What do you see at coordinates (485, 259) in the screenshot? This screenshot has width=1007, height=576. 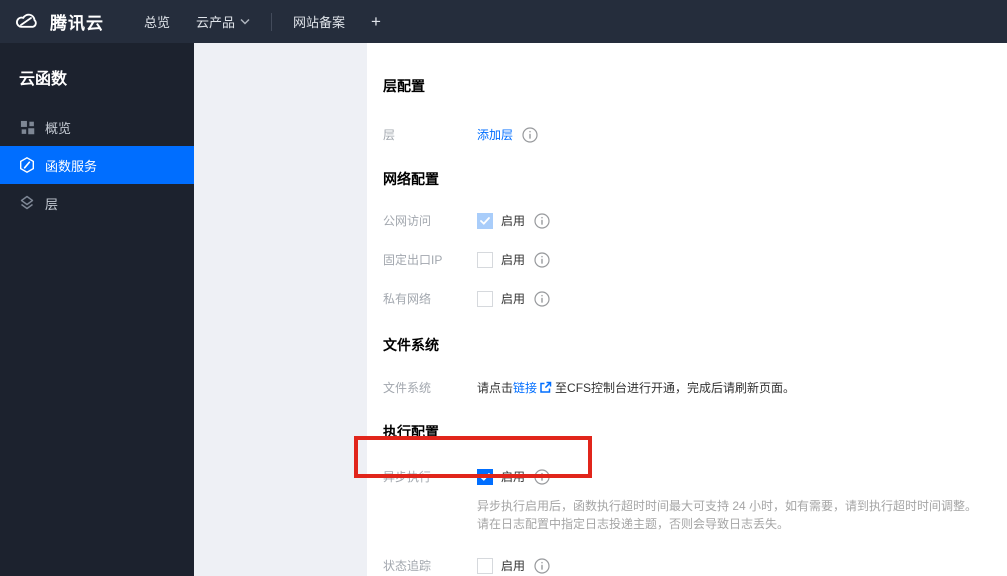 I see `fixed-egress-ip-checkbox` at bounding box center [485, 259].